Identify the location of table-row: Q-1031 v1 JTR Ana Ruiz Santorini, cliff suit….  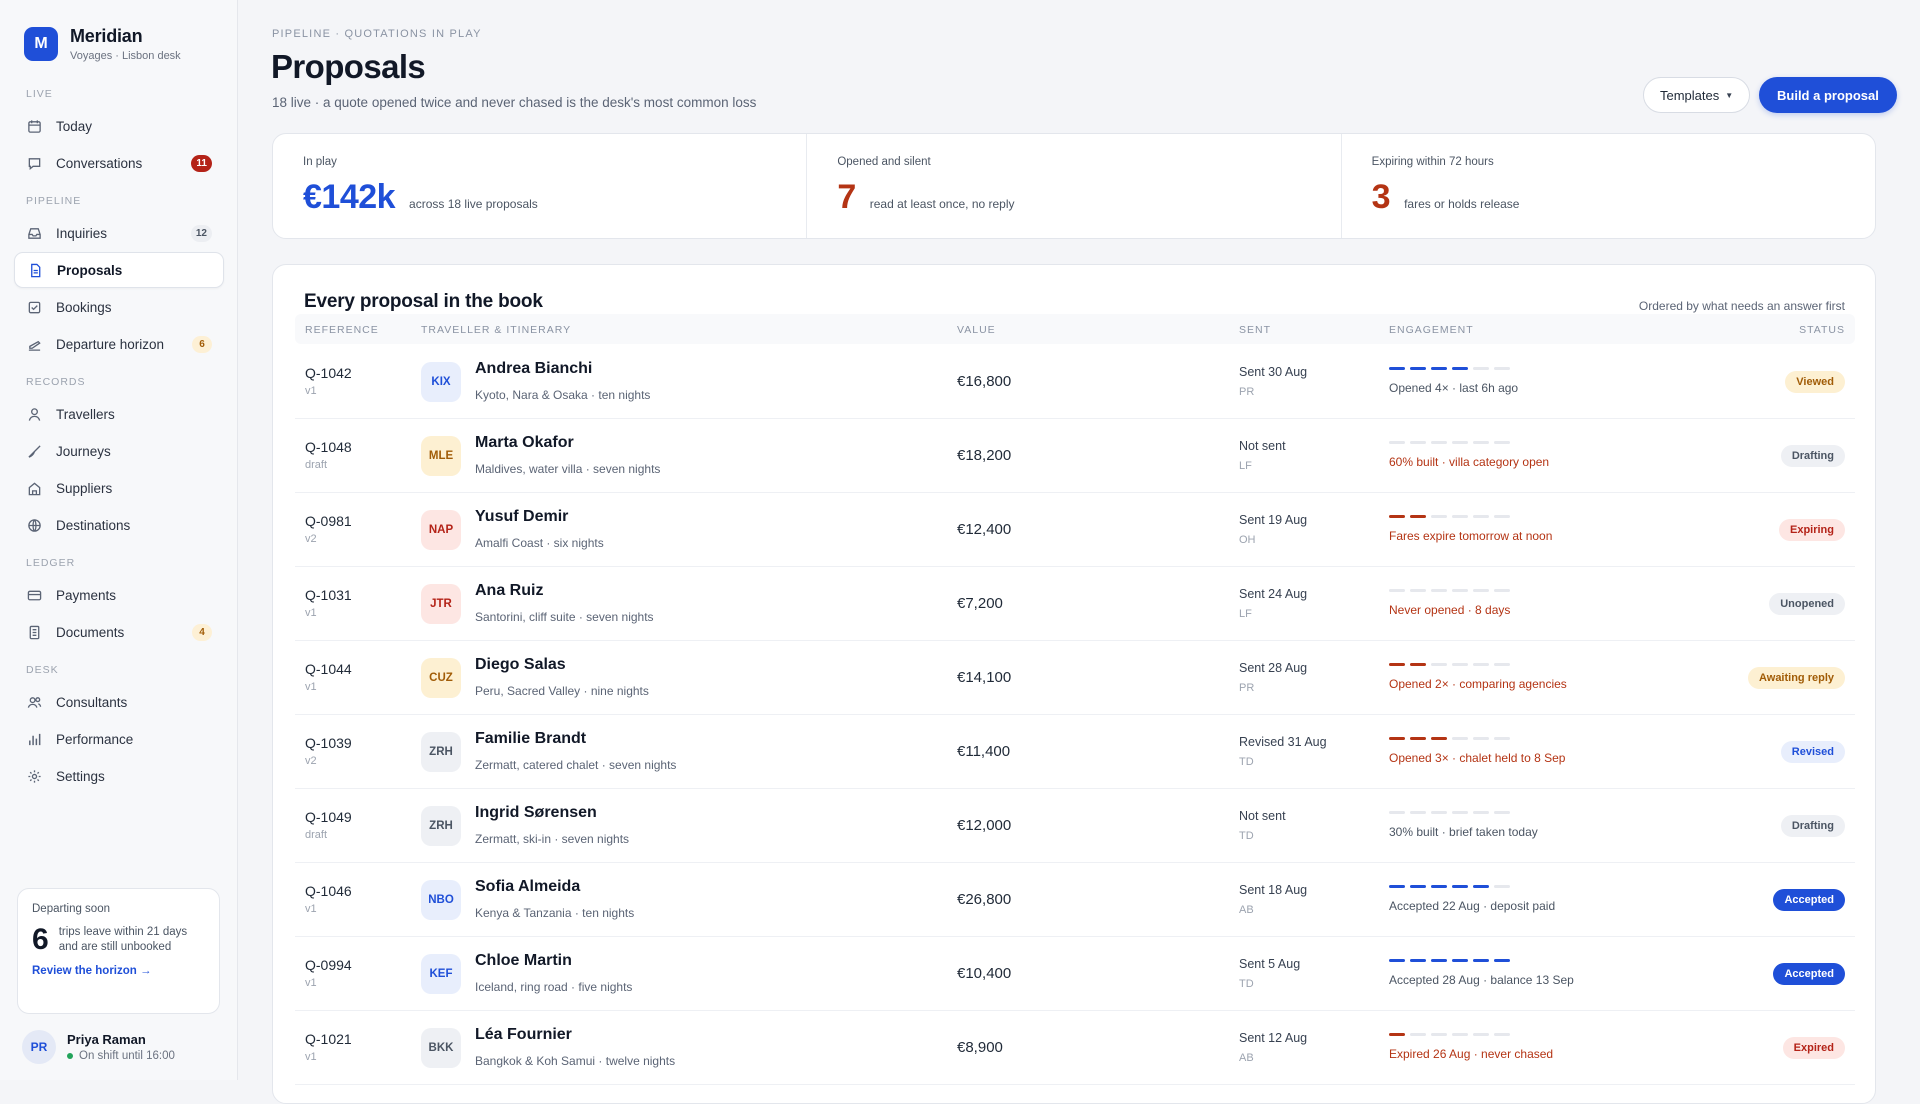
(1075, 604).